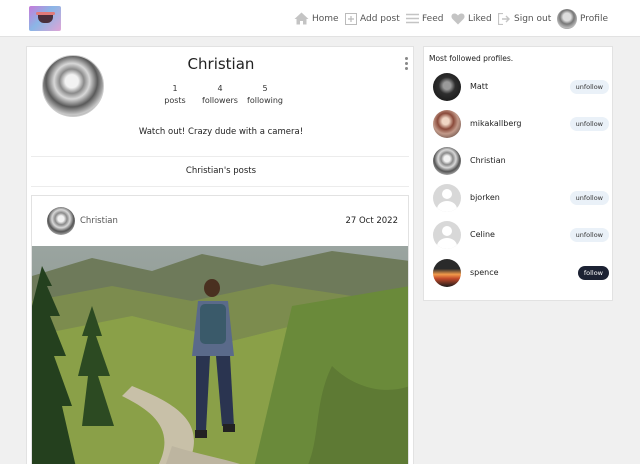 The width and height of the screenshot is (640, 464). What do you see at coordinates (521, 236) in the screenshot?
I see `list-item: Celine unfollow` at bounding box center [521, 236].